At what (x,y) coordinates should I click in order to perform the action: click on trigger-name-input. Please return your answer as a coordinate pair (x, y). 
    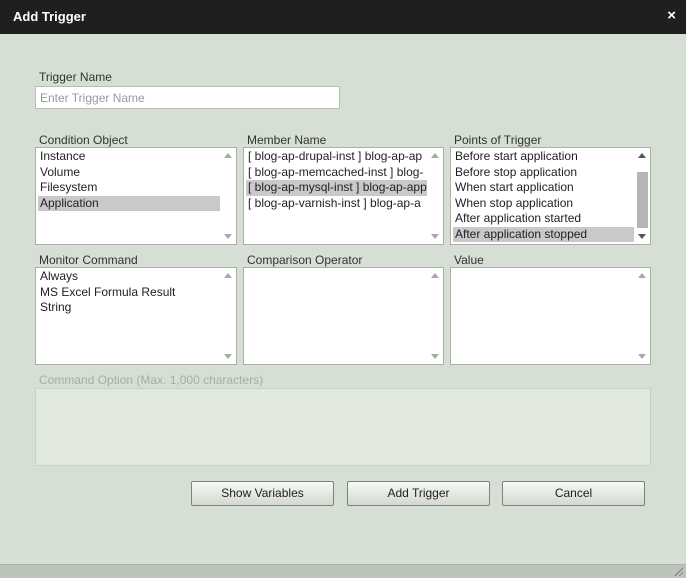
    Looking at the image, I should click on (187, 97).